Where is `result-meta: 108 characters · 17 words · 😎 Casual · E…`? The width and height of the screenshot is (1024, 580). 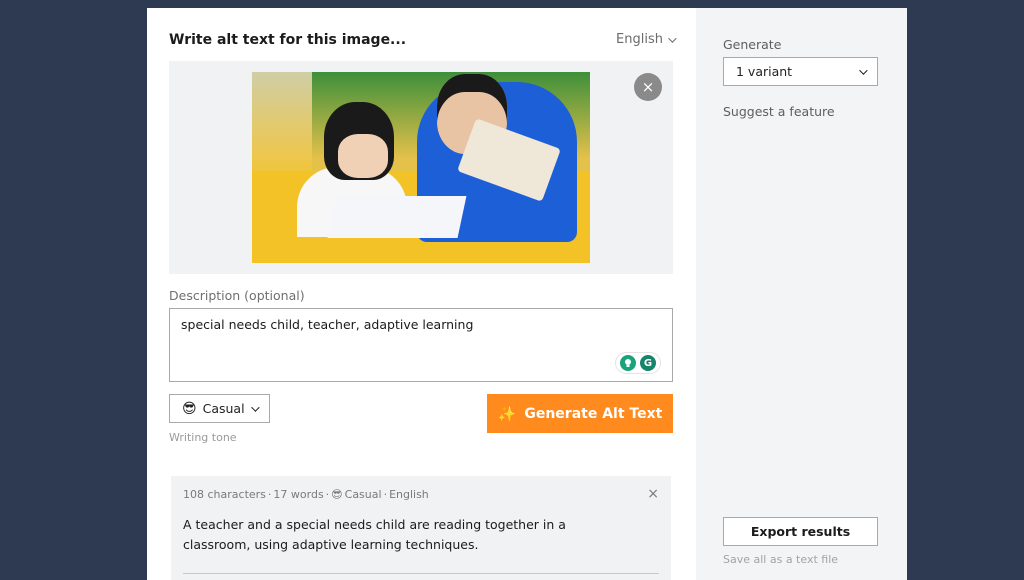 result-meta: 108 characters · 17 words · 😎 Casual · E… is located at coordinates (306, 494).